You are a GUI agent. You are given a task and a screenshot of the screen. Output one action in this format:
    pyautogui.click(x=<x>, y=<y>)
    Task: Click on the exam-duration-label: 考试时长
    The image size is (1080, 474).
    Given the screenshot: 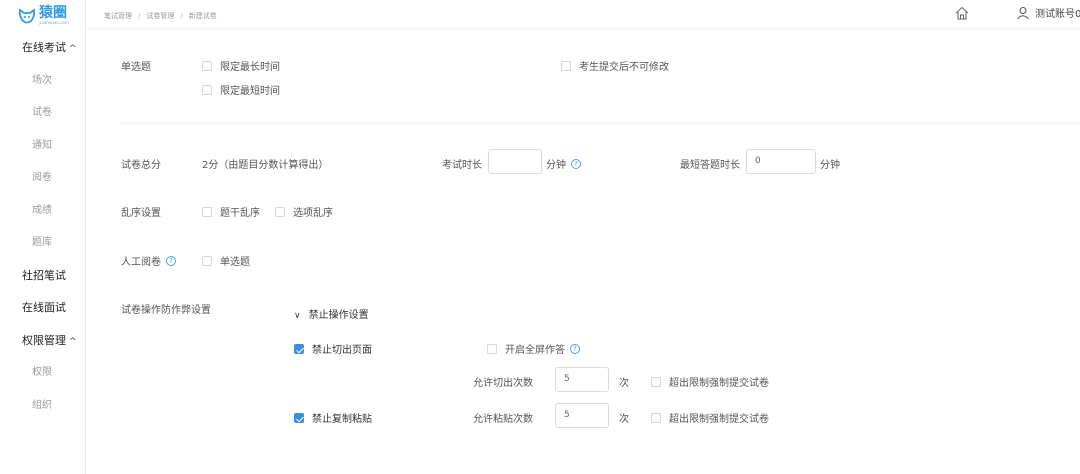 What is the action you would take?
    pyautogui.click(x=462, y=165)
    